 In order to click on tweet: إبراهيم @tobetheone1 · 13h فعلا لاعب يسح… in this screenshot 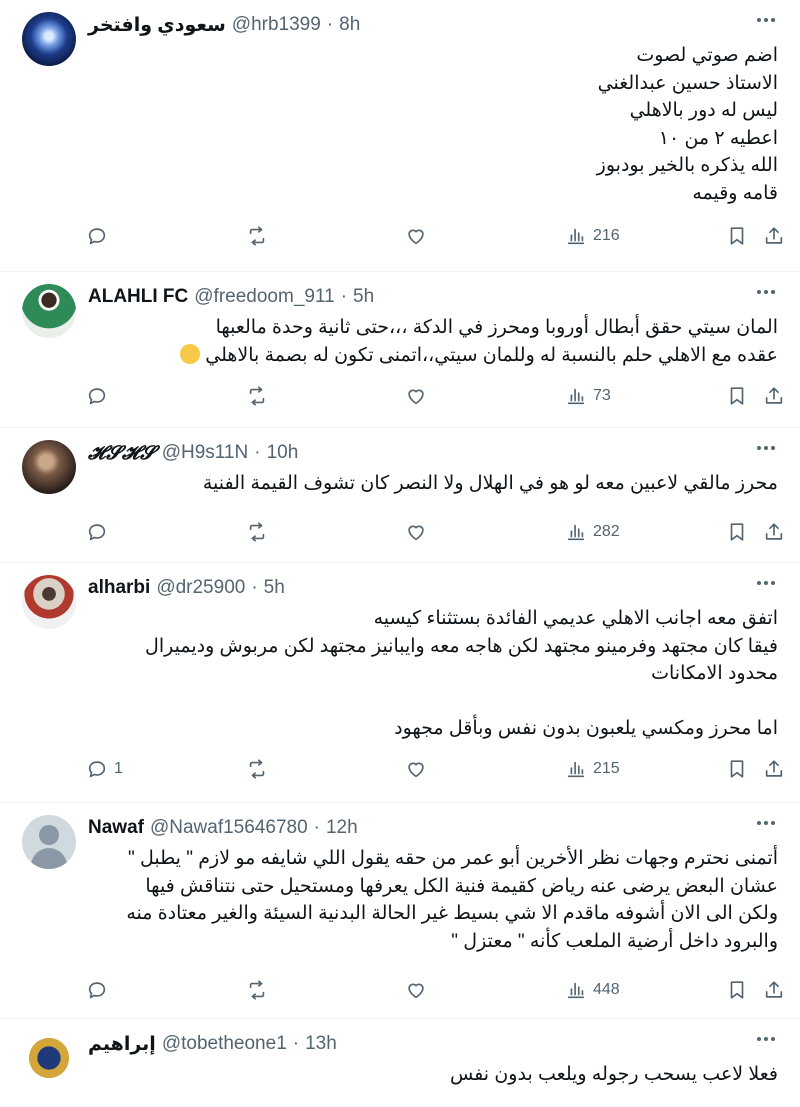, I will do `click(400, 1063)`.